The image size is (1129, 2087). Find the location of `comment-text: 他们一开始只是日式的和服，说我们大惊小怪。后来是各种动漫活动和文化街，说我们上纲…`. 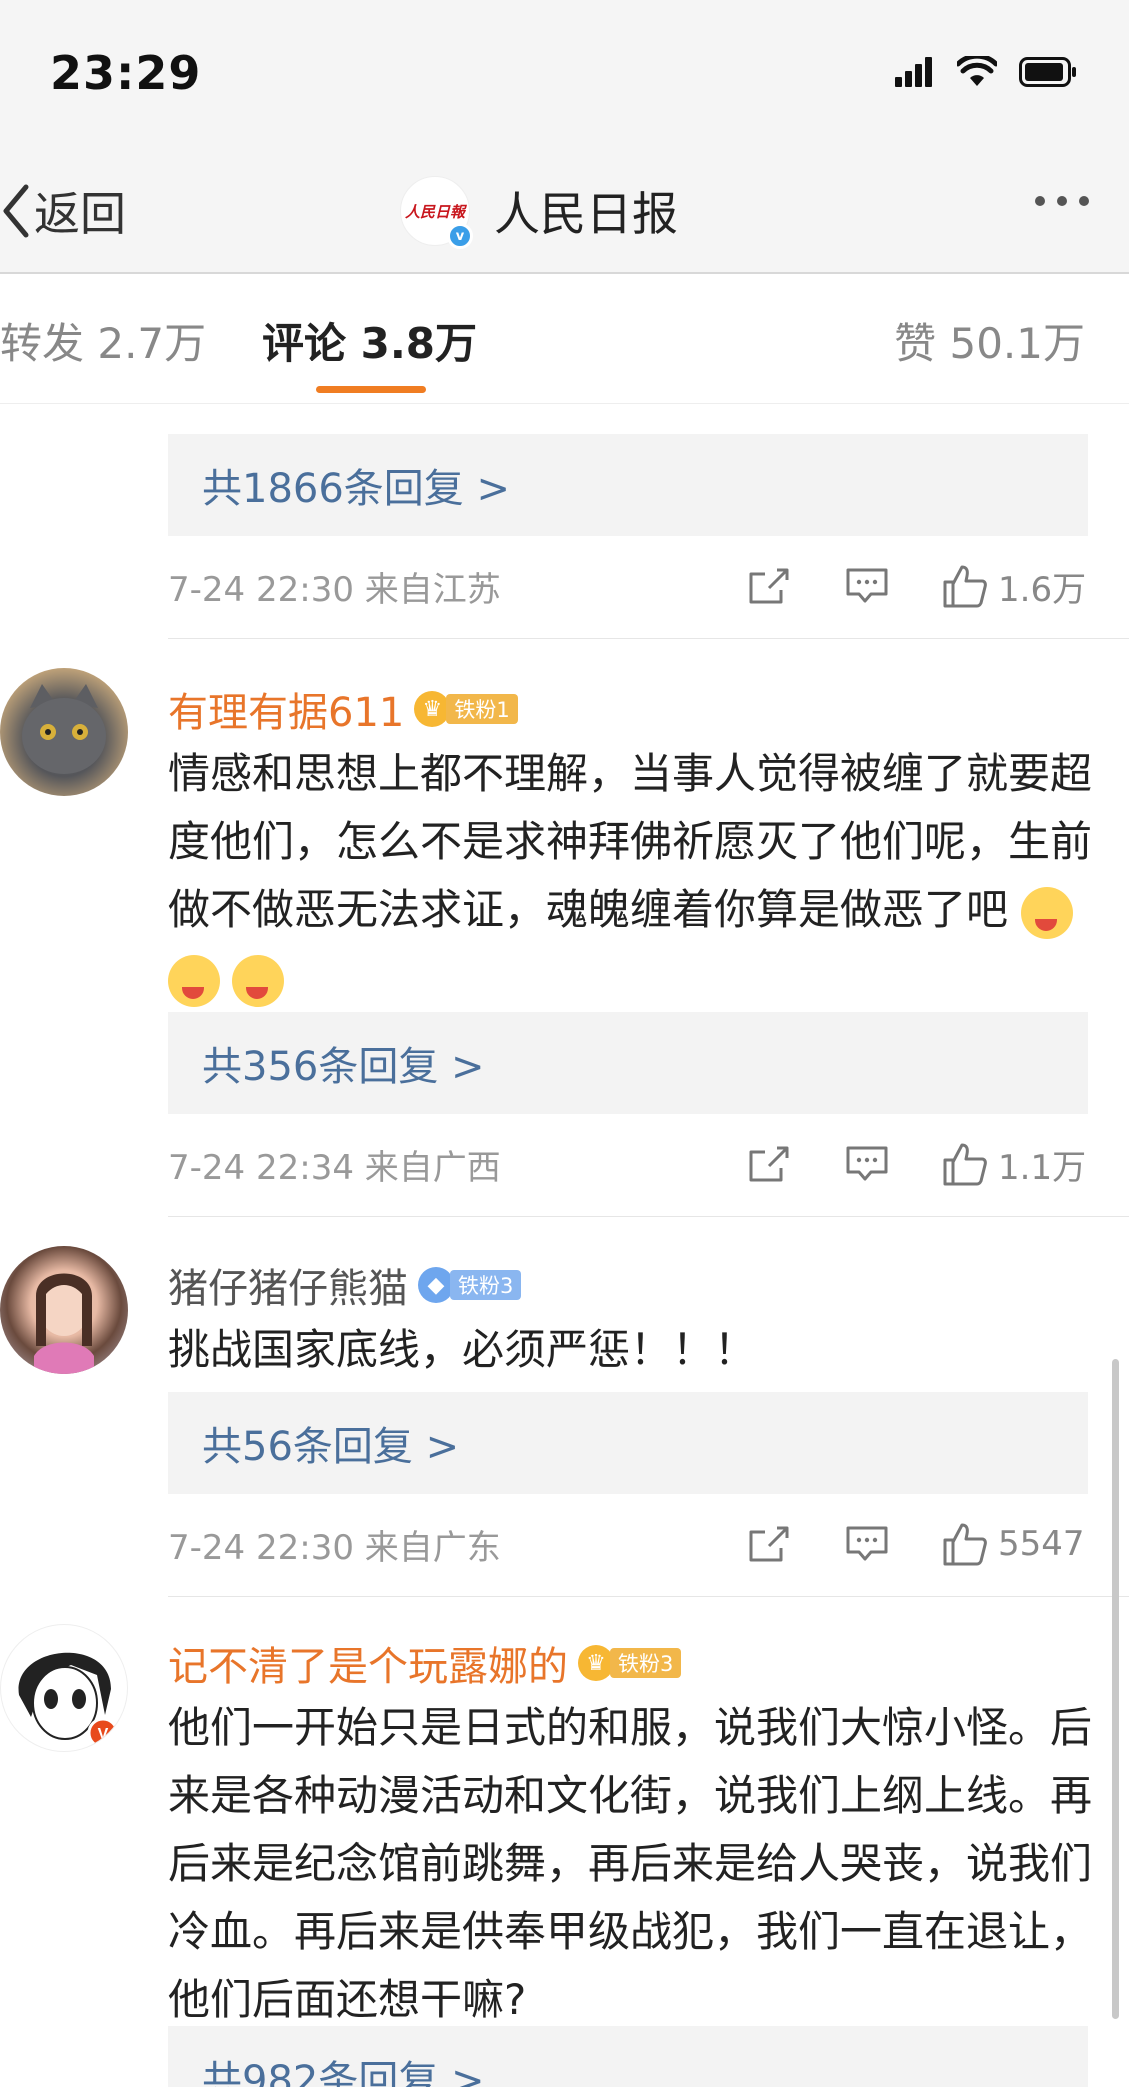

comment-text: 他们一开始只是日式的和服，说我们大惊小怪。后来是各种动漫活动和文化街，说我们上纲… is located at coordinates (633, 1864).